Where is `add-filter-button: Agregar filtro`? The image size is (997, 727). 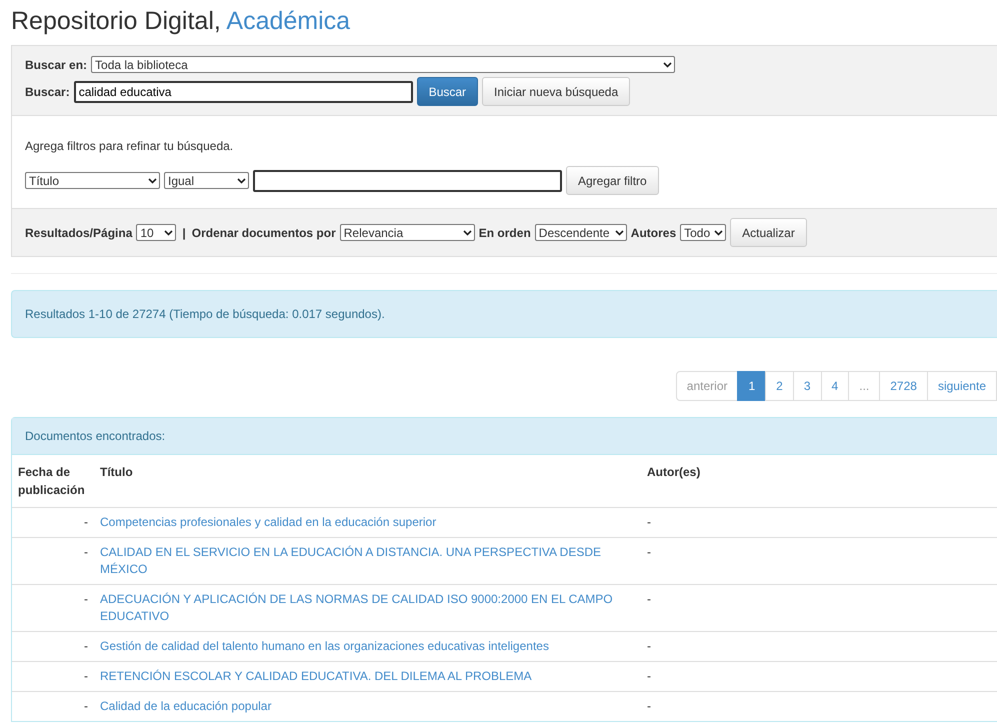
add-filter-button: Agregar filtro is located at coordinates (612, 180).